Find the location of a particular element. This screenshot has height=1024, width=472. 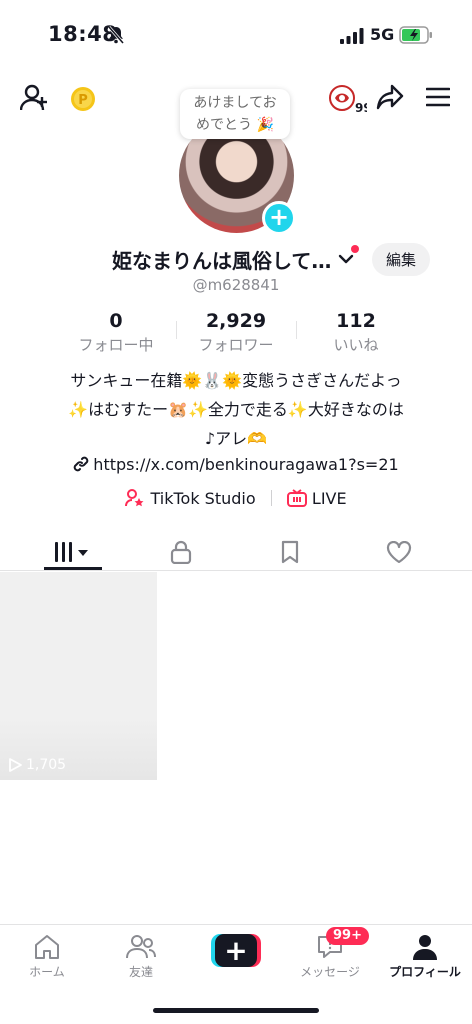

studio-icon is located at coordinates (134, 498).